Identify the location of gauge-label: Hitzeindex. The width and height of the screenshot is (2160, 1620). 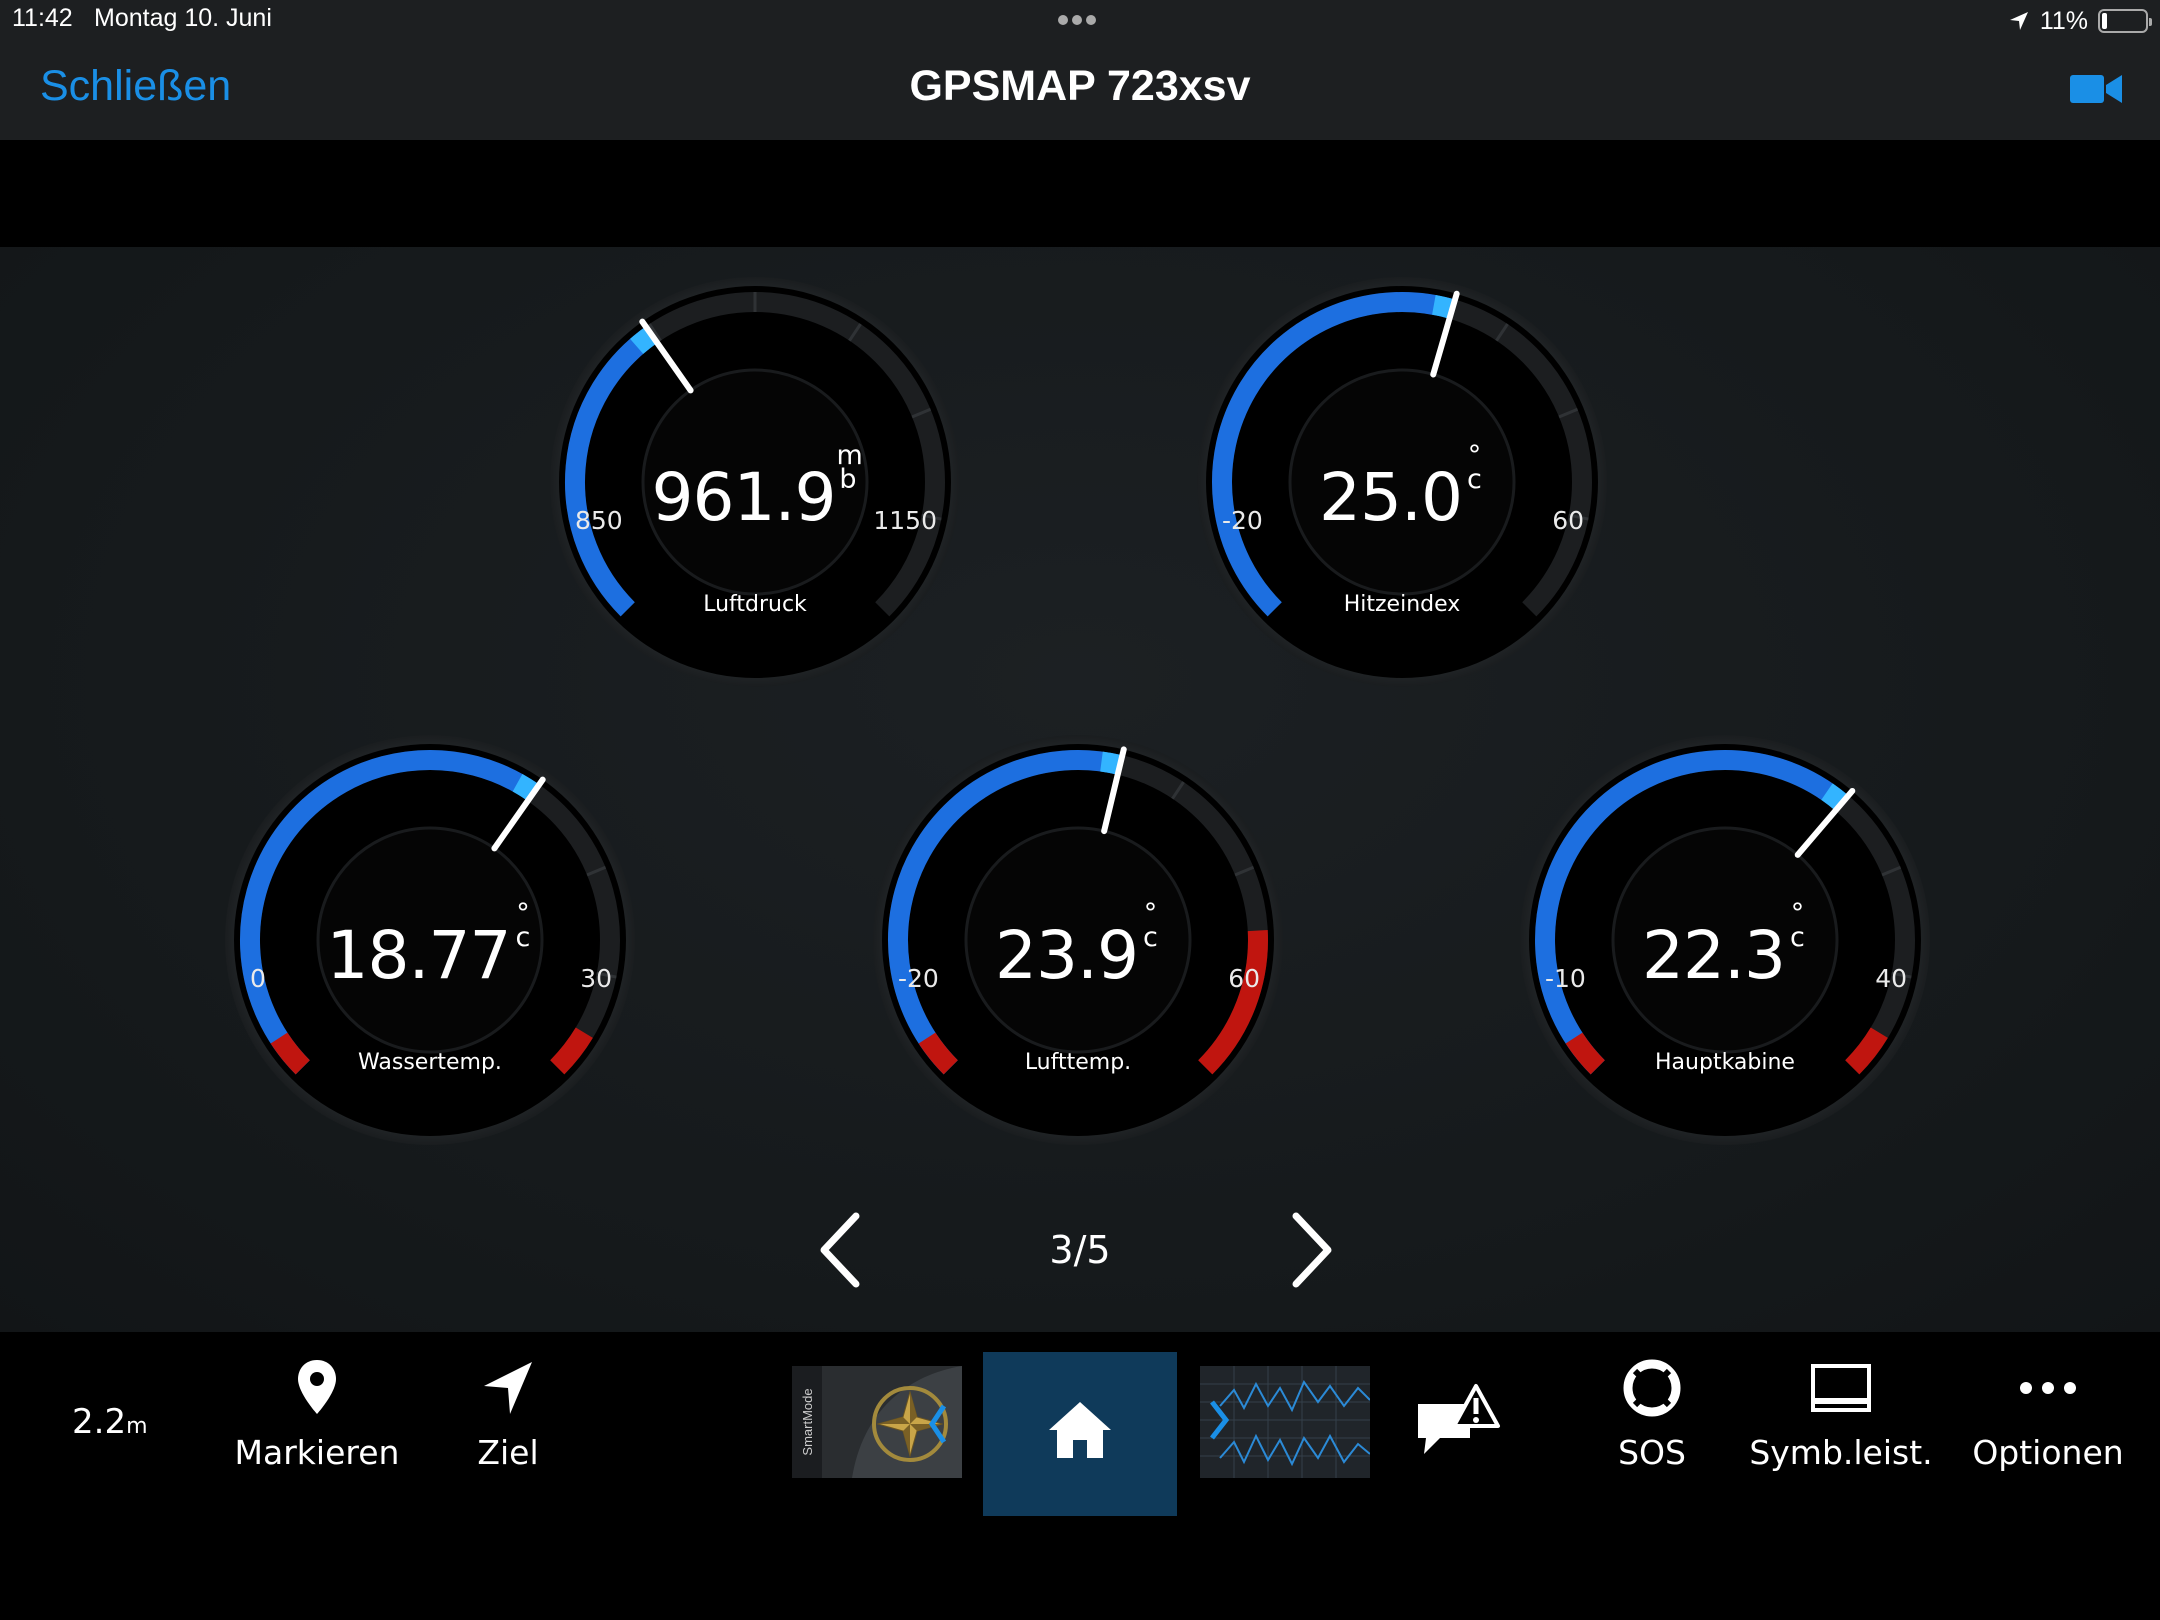
(1402, 604).